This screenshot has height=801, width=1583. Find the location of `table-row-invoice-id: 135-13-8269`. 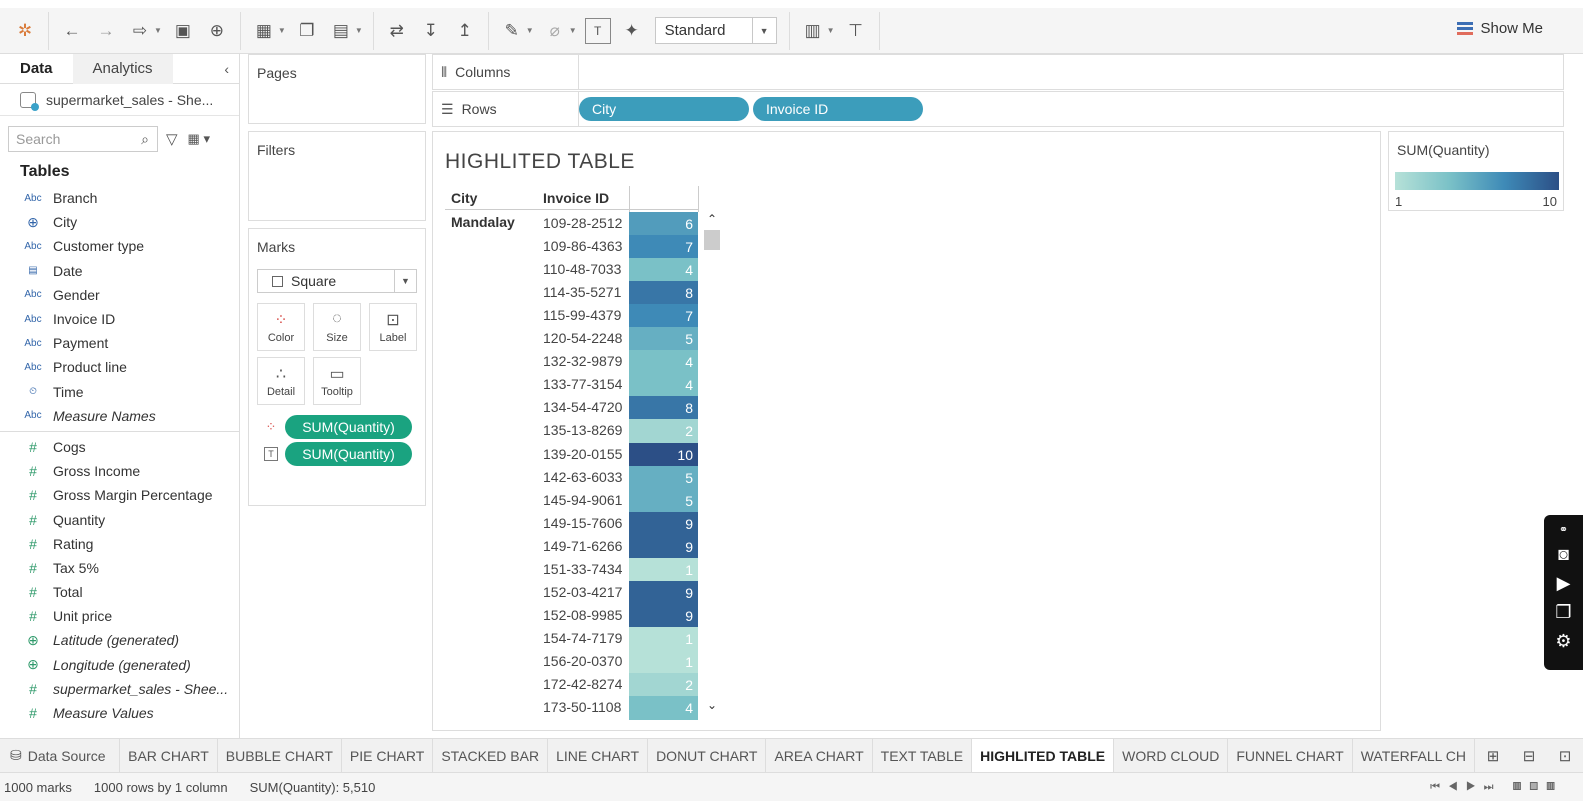

table-row-invoice-id: 135-13-8269 is located at coordinates (585, 430).